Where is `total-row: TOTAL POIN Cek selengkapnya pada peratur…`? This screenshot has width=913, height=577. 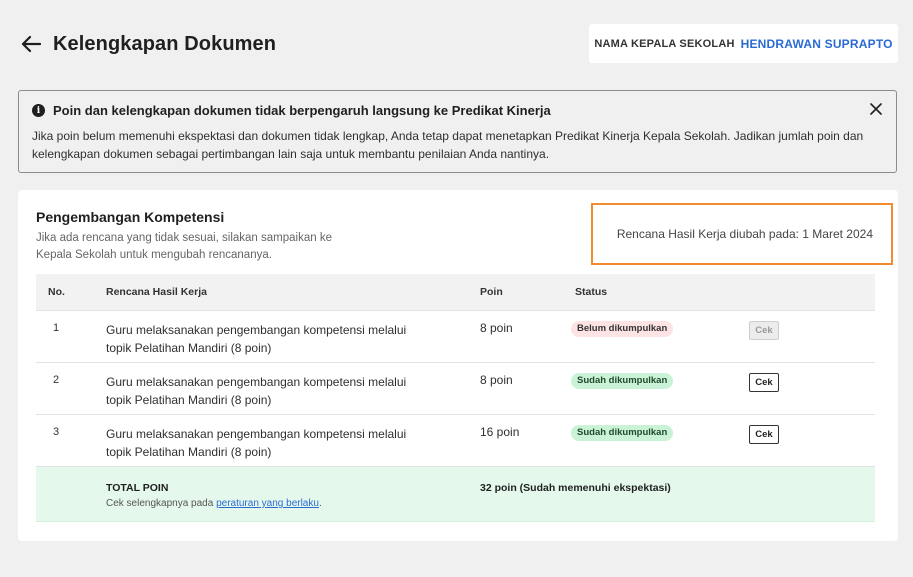 total-row: TOTAL POIN Cek selengkapnya pada peratur… is located at coordinates (455, 494).